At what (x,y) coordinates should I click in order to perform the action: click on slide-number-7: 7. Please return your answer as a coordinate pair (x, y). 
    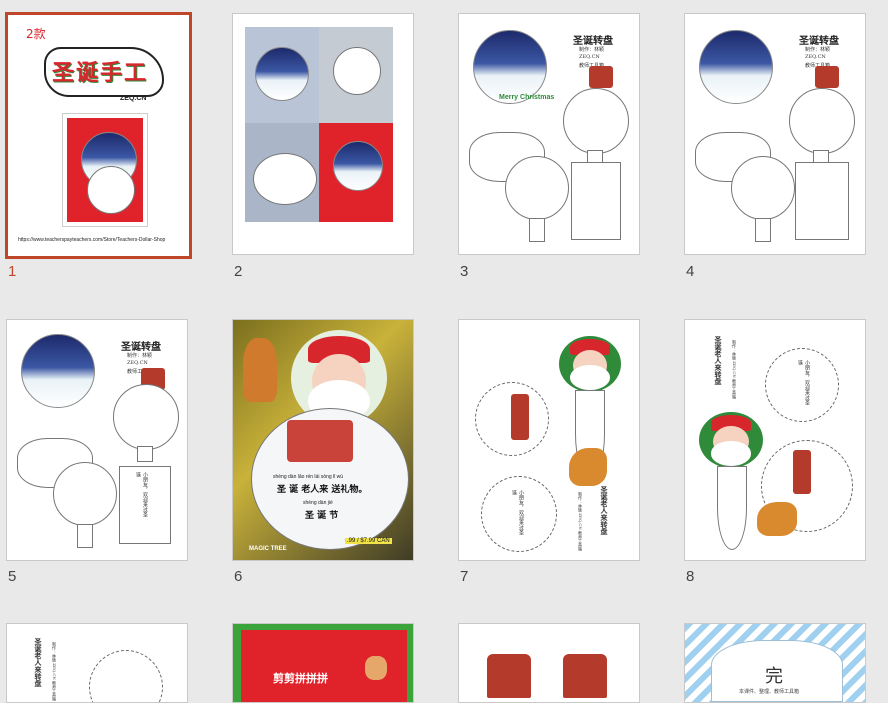
    Looking at the image, I should click on (464, 576).